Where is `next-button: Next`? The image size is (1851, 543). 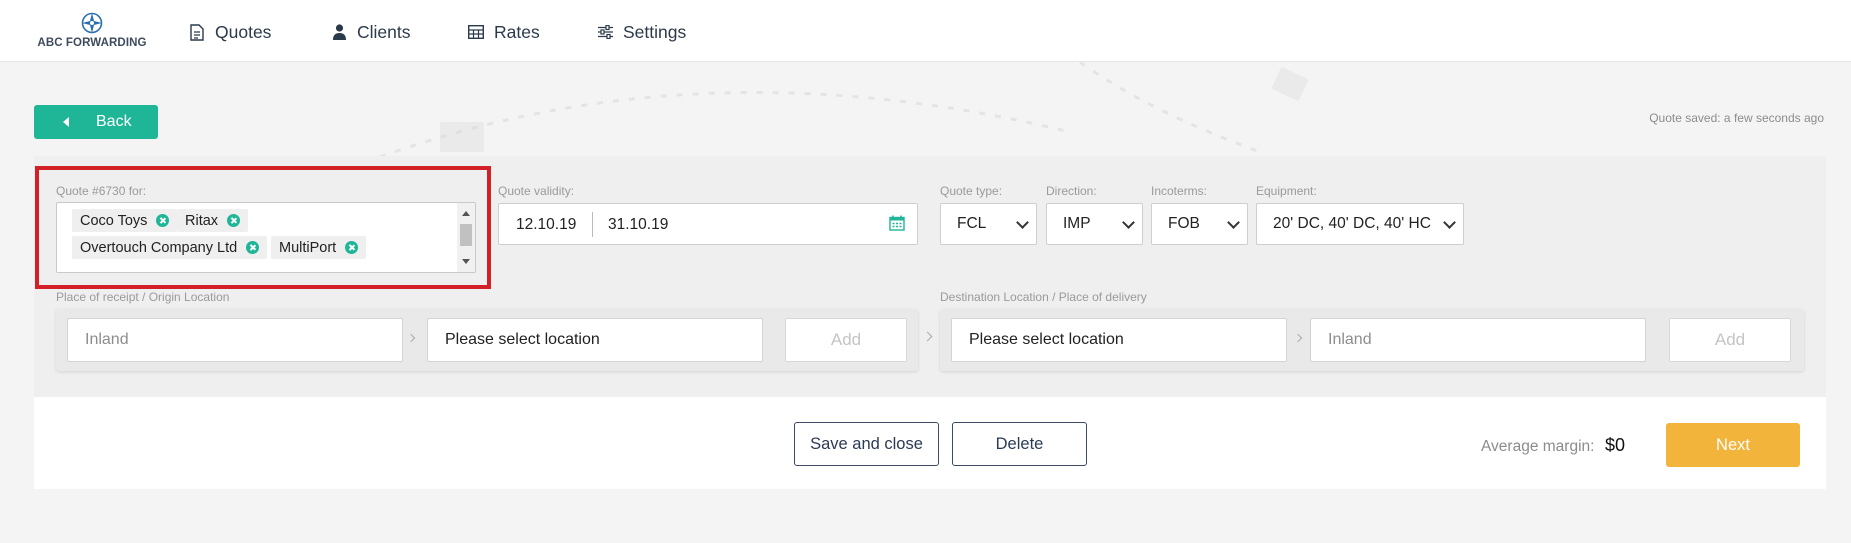
next-button: Next is located at coordinates (1733, 445).